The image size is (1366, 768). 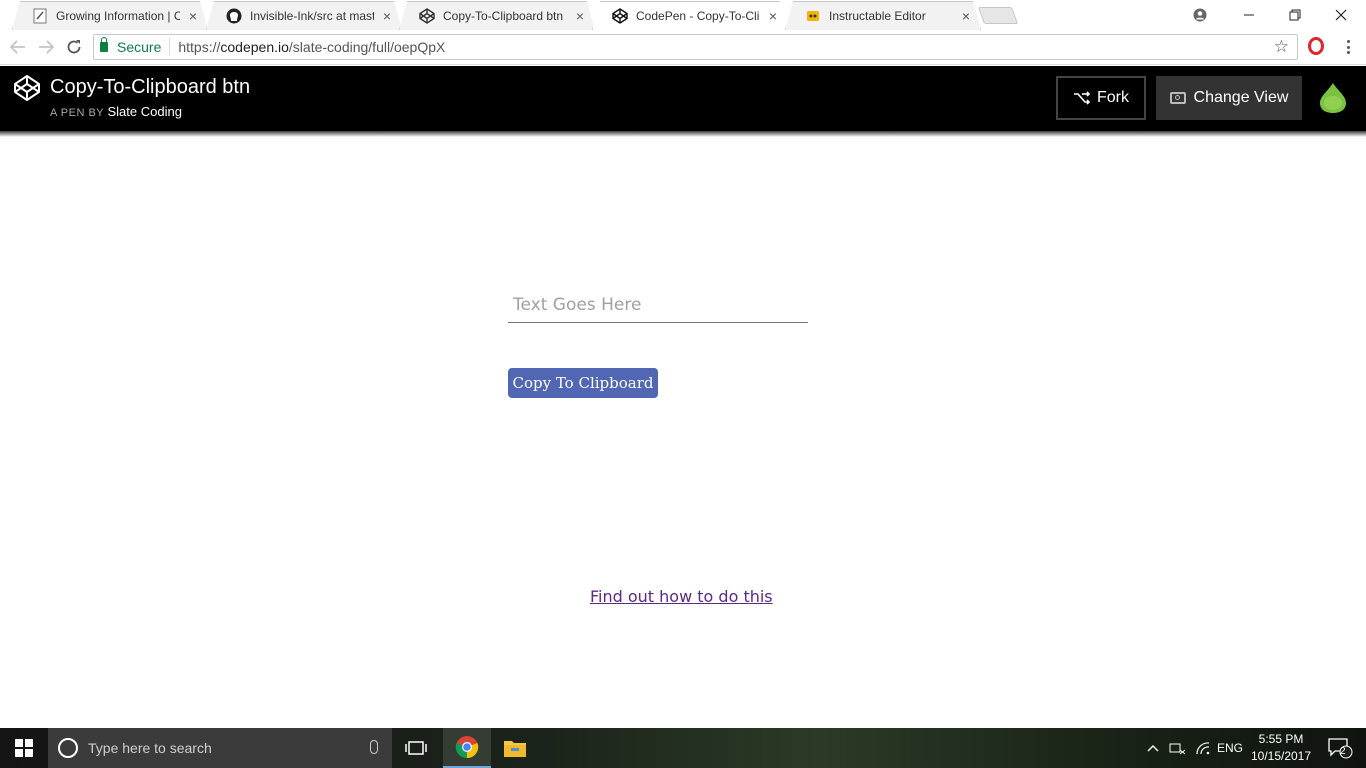 I want to click on tab-title: Instructable Editor, so click(x=877, y=15).